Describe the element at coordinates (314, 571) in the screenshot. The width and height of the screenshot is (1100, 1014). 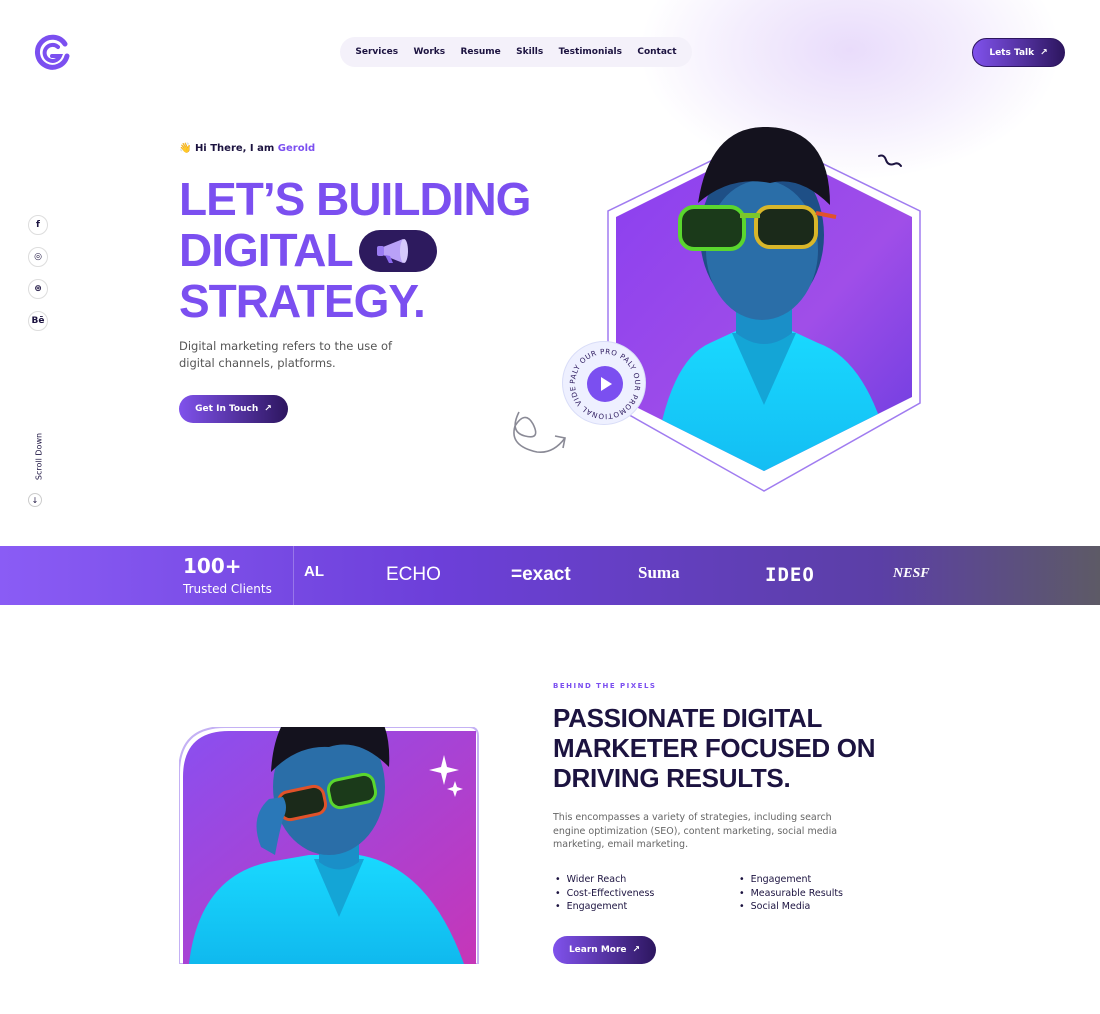
I see `brand-logo-al: AL` at that location.